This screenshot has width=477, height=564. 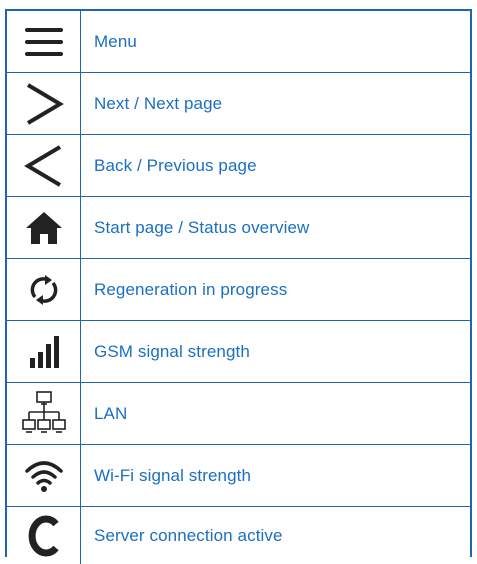 What do you see at coordinates (43, 41) in the screenshot?
I see `menu-icon` at bounding box center [43, 41].